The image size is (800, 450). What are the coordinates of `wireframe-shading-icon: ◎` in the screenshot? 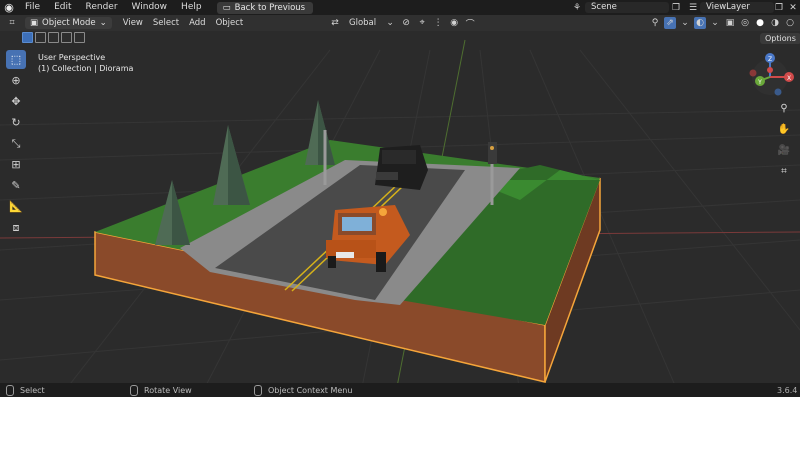 It's located at (745, 23).